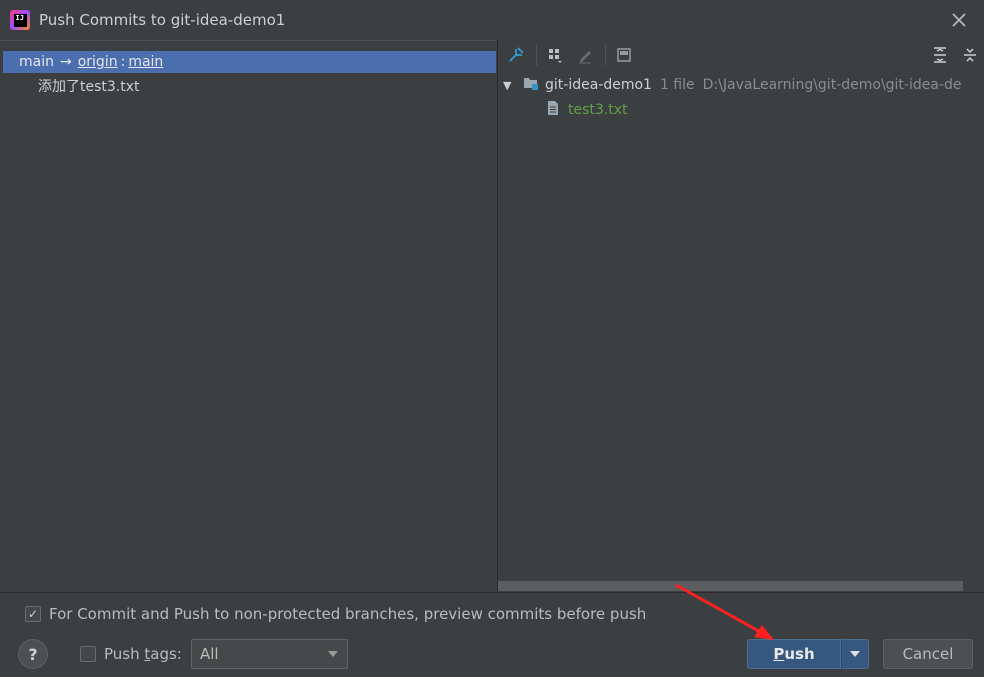 The height and width of the screenshot is (677, 984). I want to click on push-dropdown-button, so click(855, 654).